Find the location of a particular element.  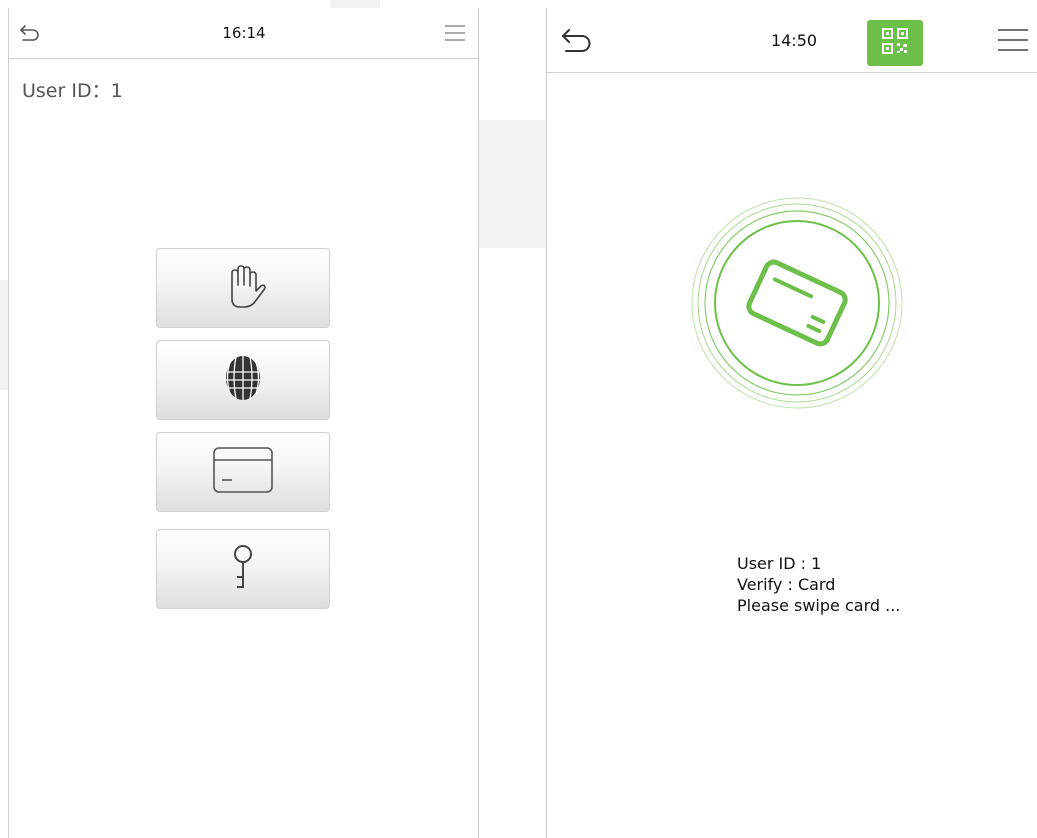

user-id-label: User ID：1 is located at coordinates (72, 89).